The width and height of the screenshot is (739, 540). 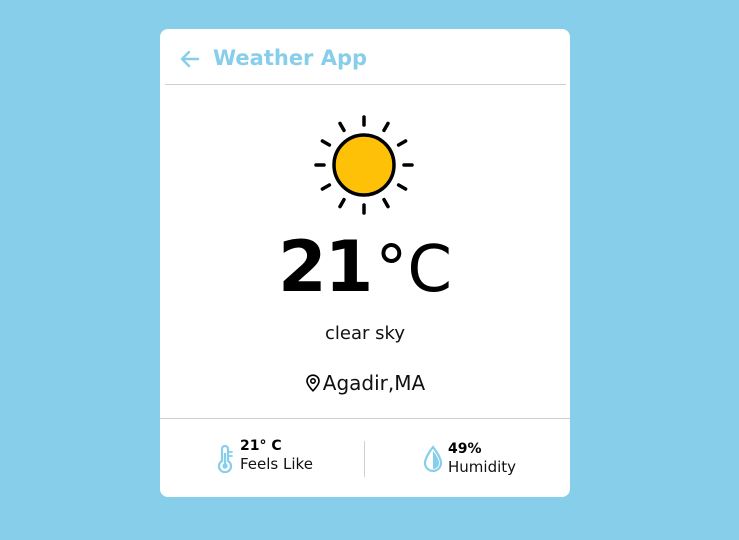 What do you see at coordinates (374, 383) in the screenshot?
I see `location-text: Agadir,MA` at bounding box center [374, 383].